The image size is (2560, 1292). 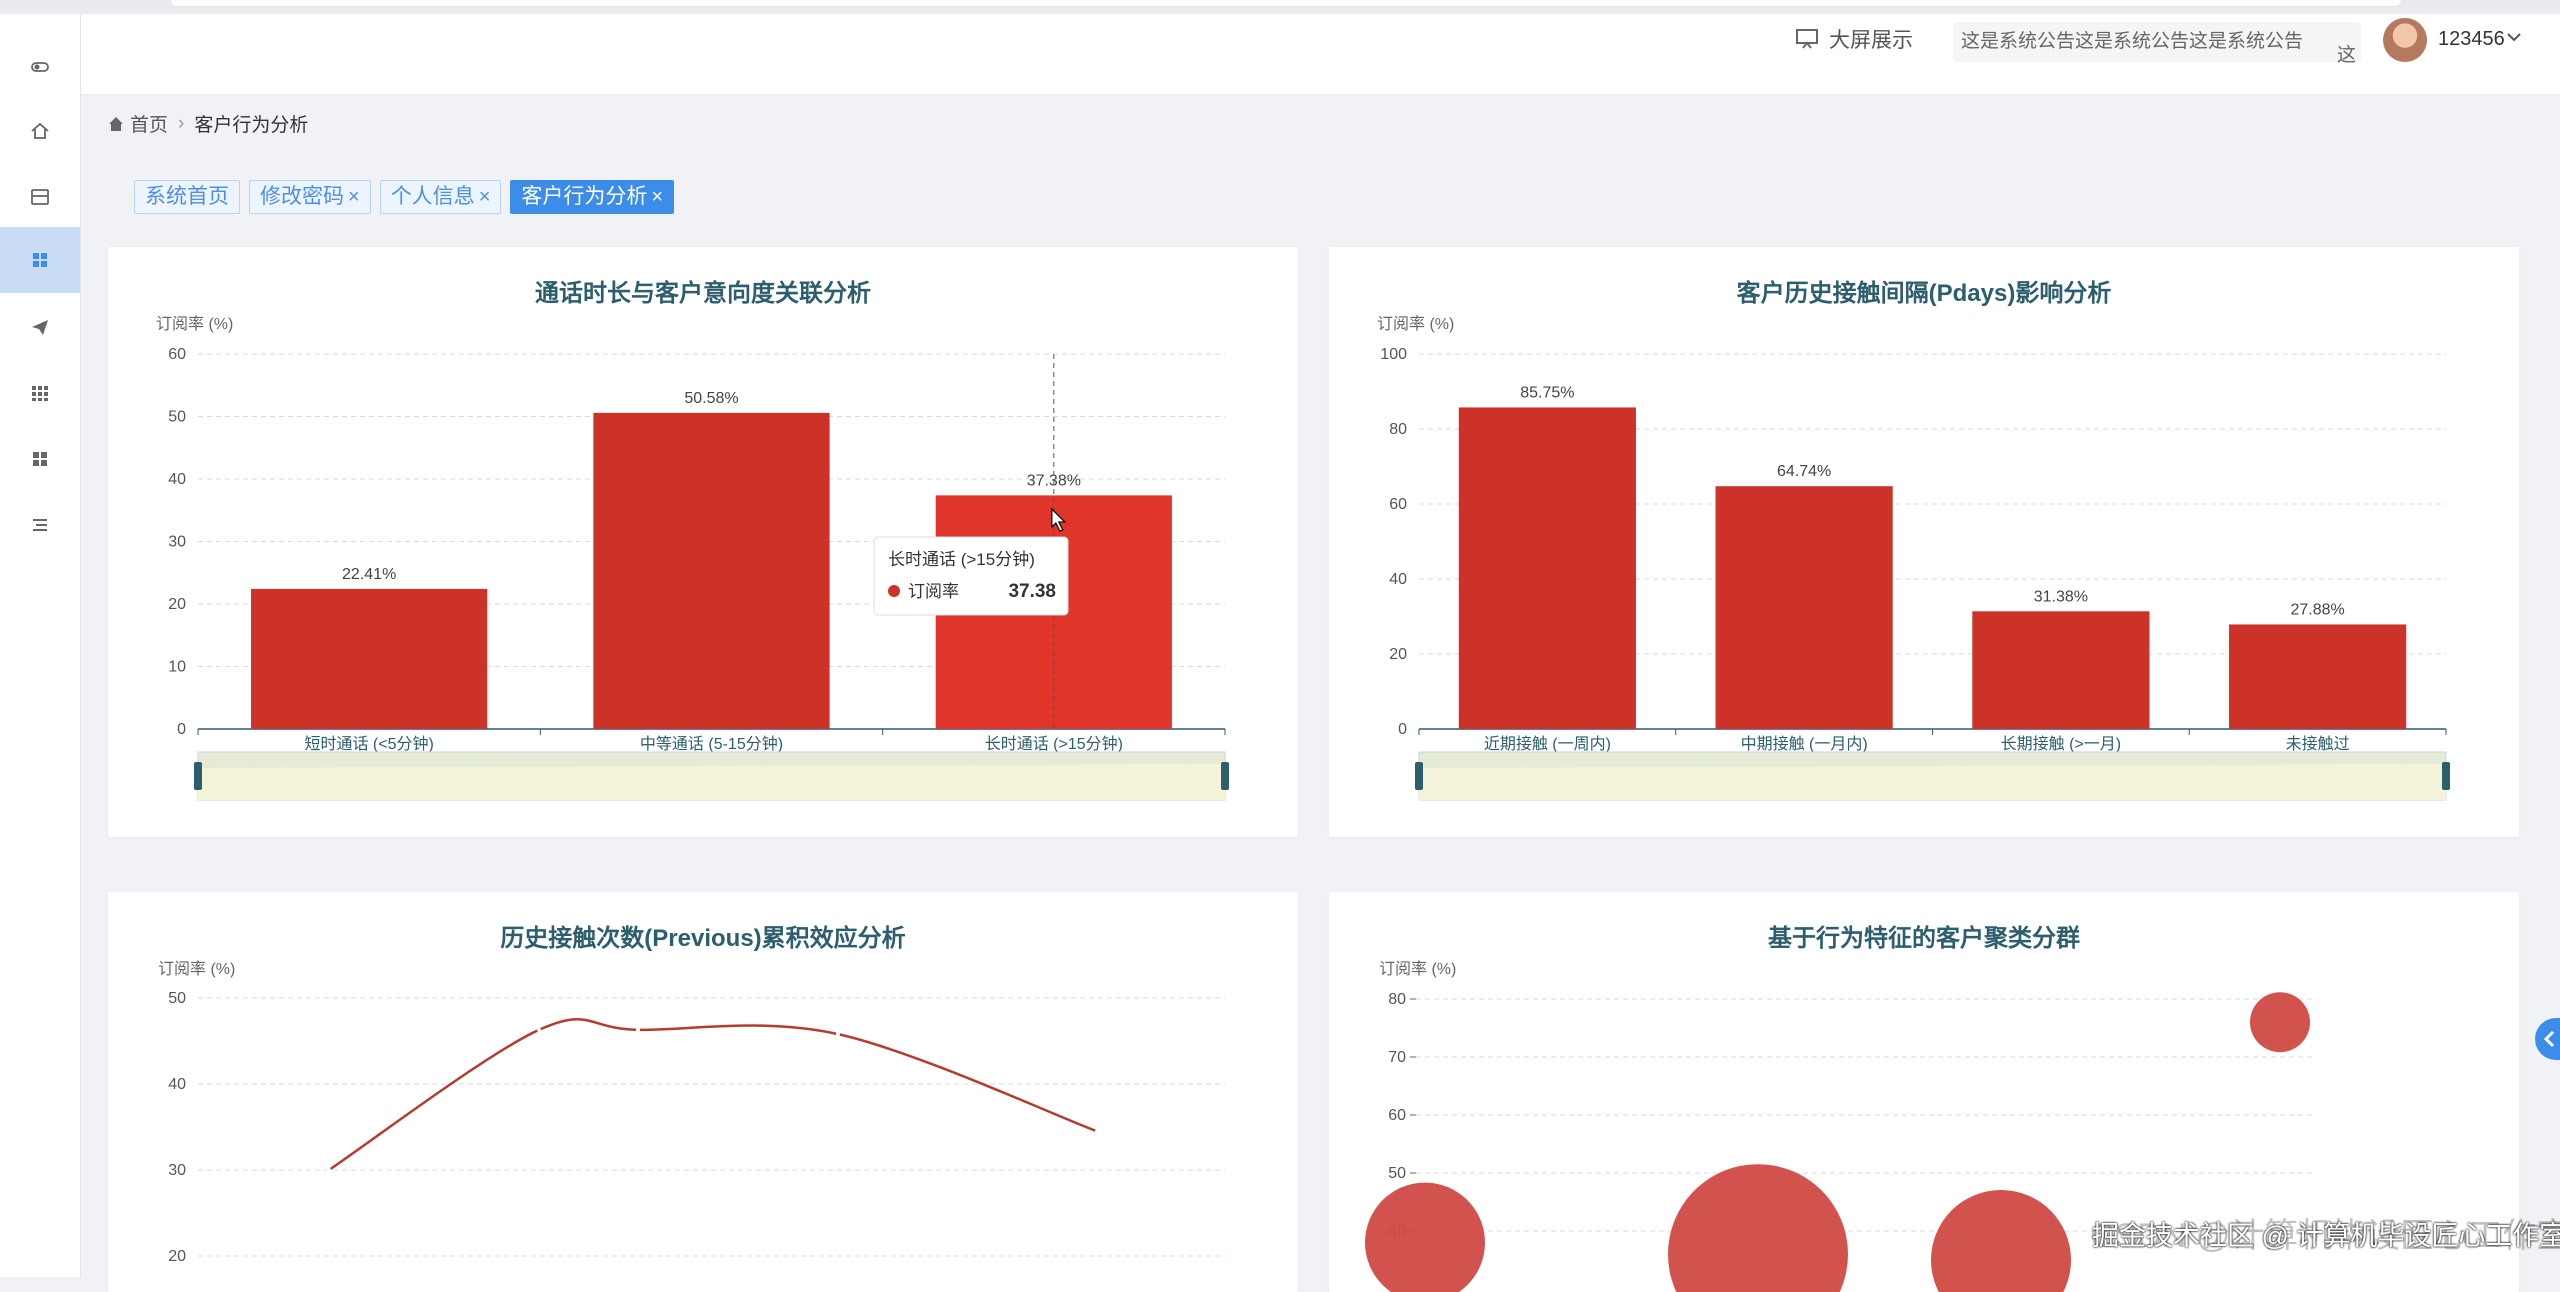 What do you see at coordinates (181, 729) in the screenshot?
I see `y-tick-label: 0` at bounding box center [181, 729].